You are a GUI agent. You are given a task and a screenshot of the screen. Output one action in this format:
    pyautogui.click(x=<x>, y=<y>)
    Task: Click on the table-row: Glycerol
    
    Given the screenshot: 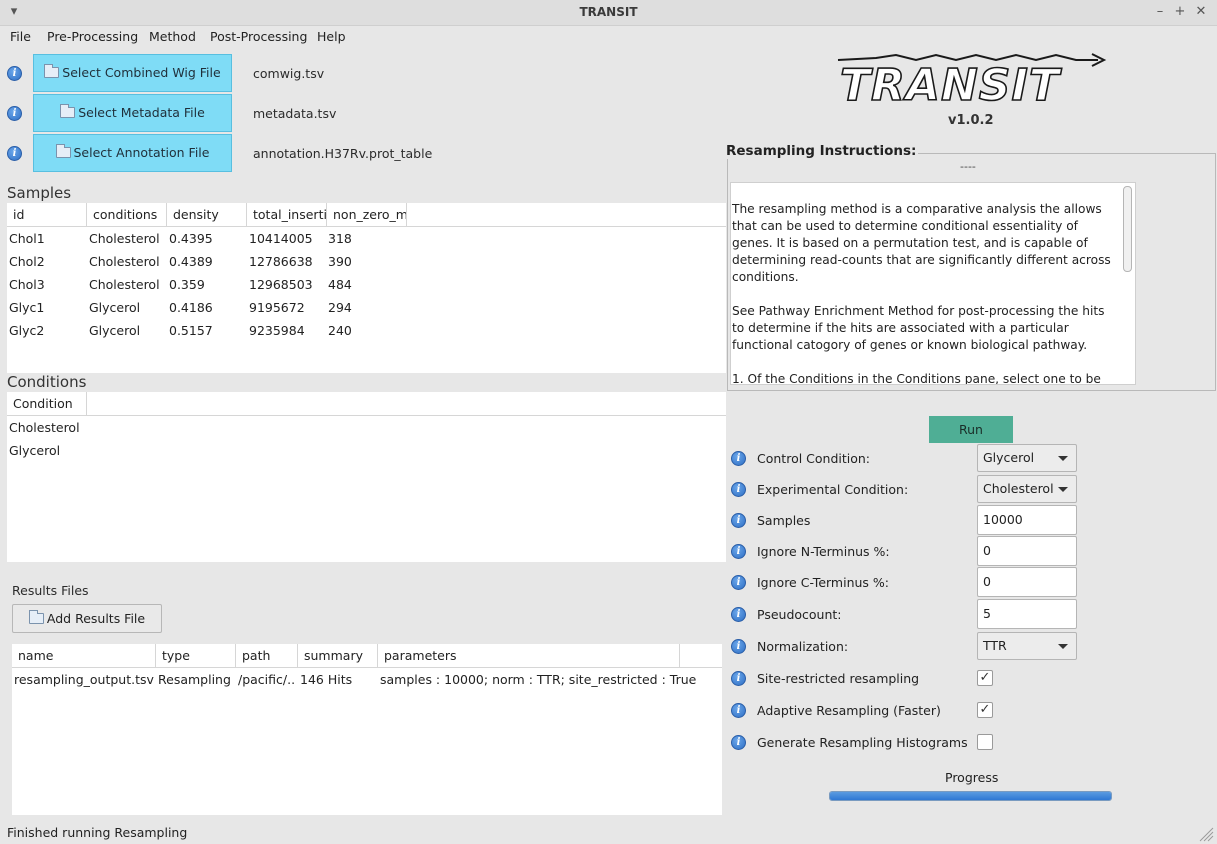 What is the action you would take?
    pyautogui.click(x=366, y=450)
    